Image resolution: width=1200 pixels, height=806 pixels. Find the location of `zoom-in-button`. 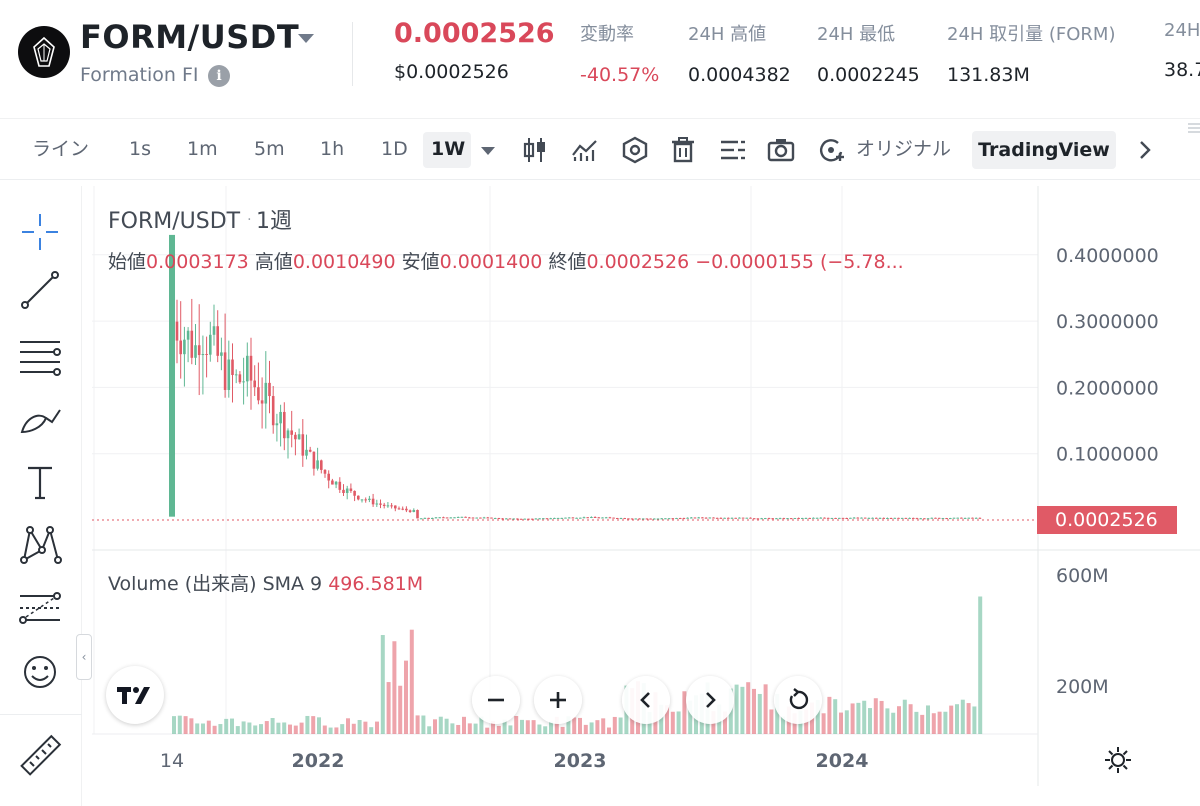

zoom-in-button is located at coordinates (558, 700).